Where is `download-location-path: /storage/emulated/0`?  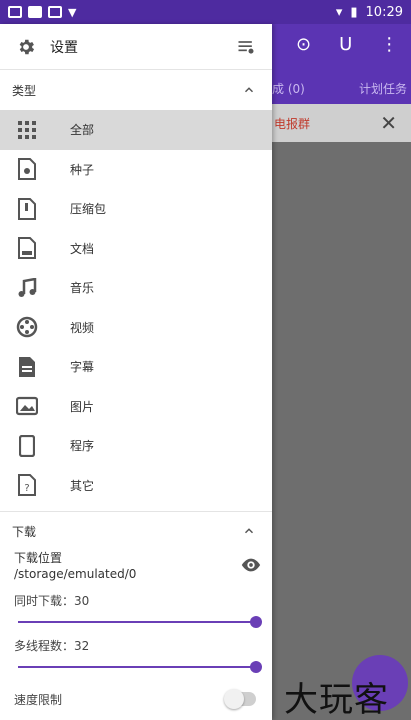 download-location-path: /storage/emulated/0 is located at coordinates (75, 574).